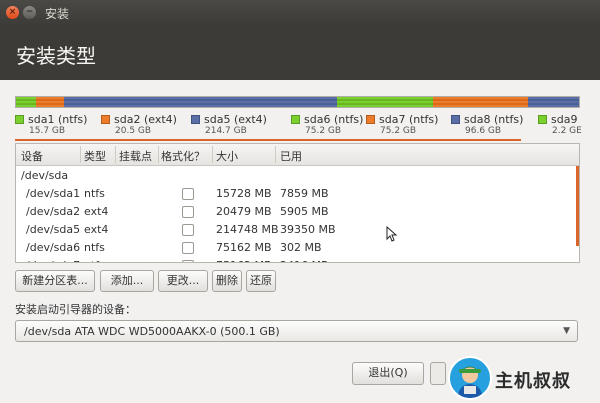  I want to click on revert-button: 还原, so click(261, 281).